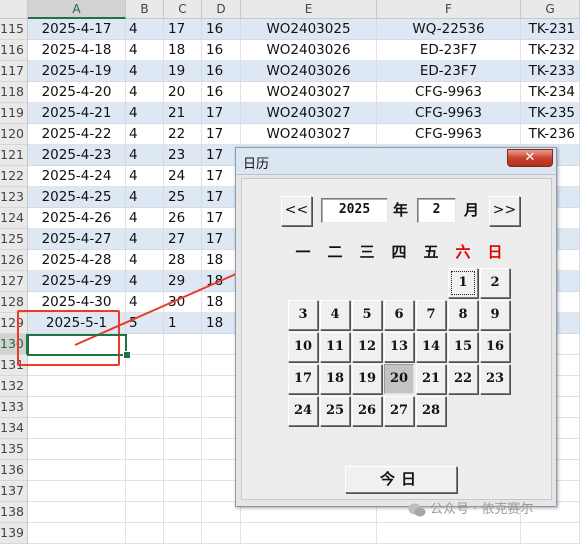  Describe the element at coordinates (77, 155) in the screenshot. I see `cell-a: 2025-4-23` at that location.